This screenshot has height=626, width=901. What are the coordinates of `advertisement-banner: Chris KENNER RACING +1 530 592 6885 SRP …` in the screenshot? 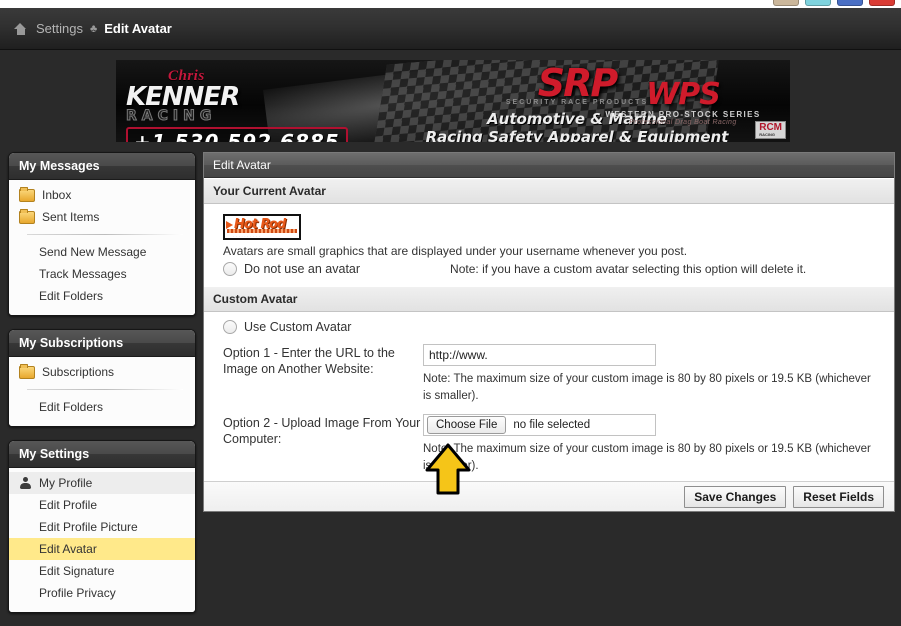 It's located at (453, 101).